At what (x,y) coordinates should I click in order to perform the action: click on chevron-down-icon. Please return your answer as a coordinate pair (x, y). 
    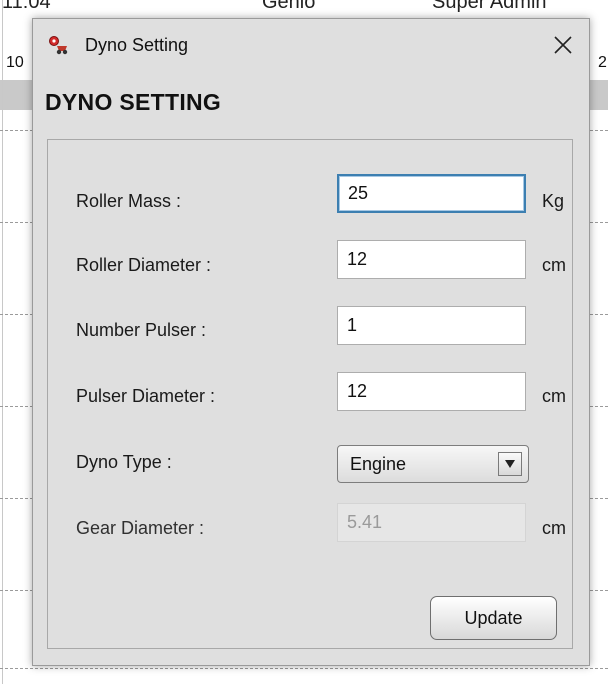
    Looking at the image, I should click on (510, 464).